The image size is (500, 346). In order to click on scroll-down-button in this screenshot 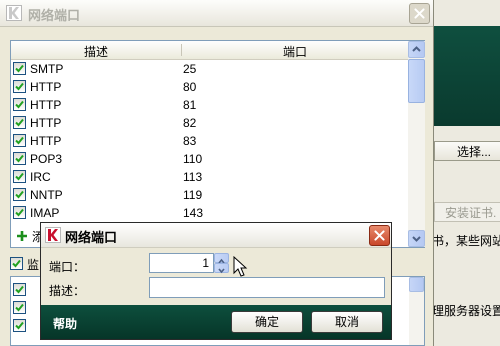, I will do `click(416, 238)`.